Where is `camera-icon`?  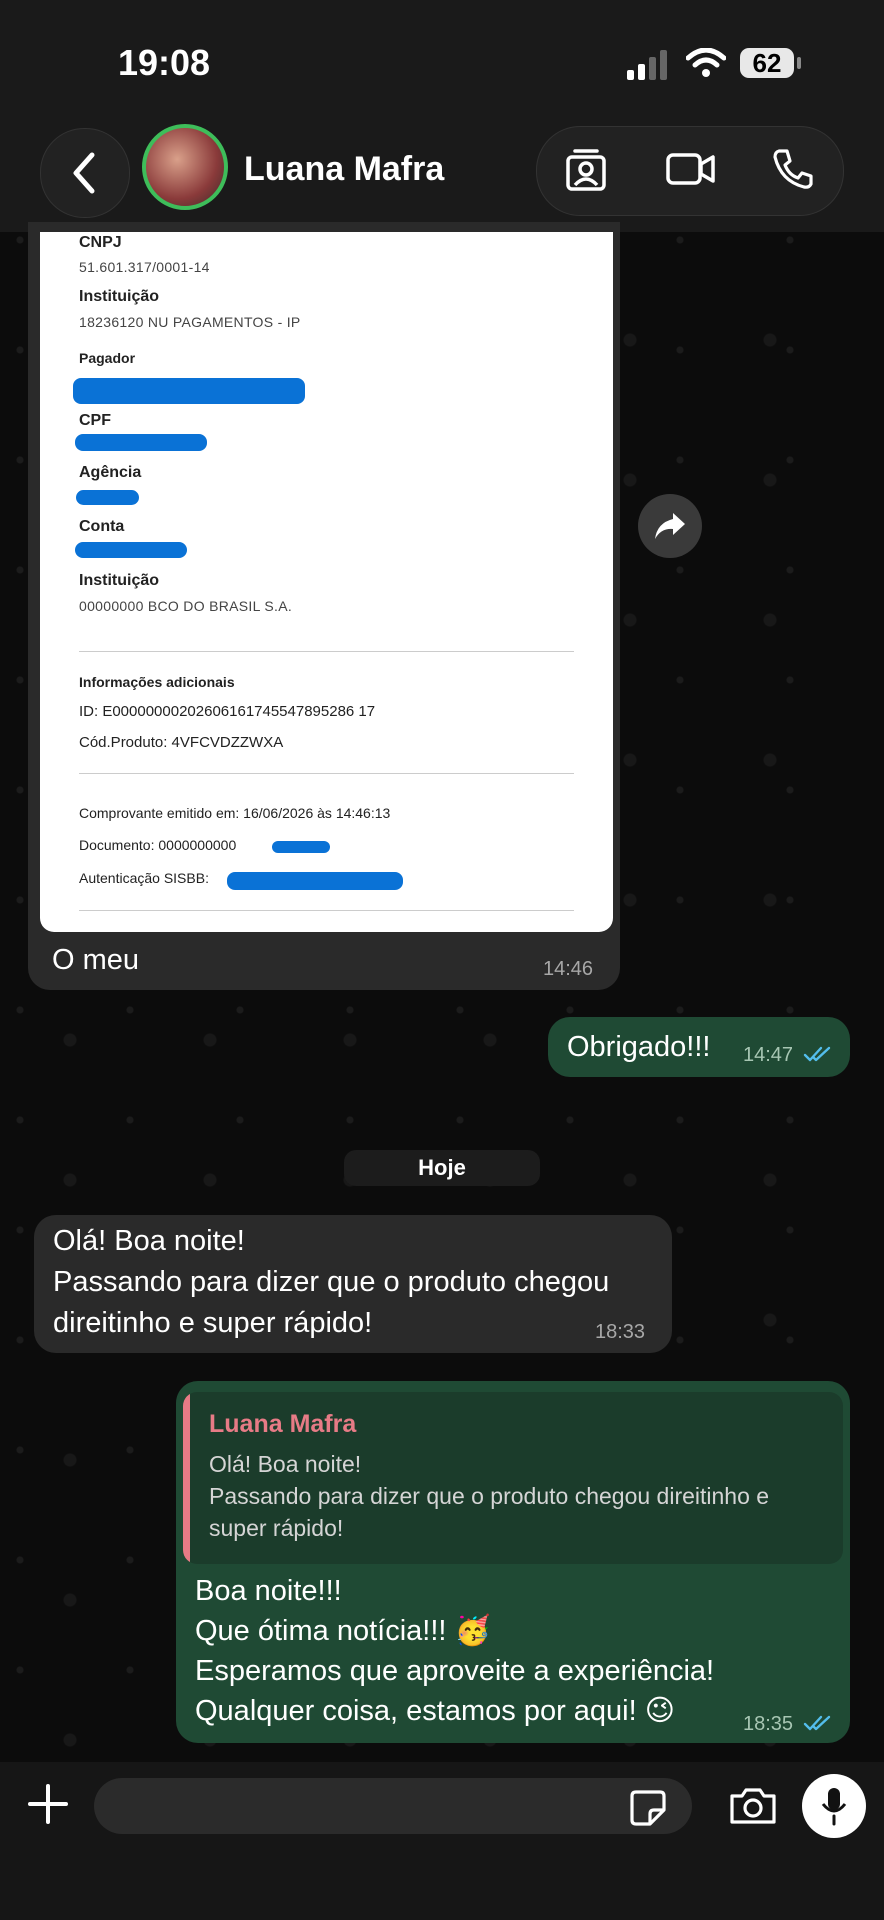 camera-icon is located at coordinates (753, 1806).